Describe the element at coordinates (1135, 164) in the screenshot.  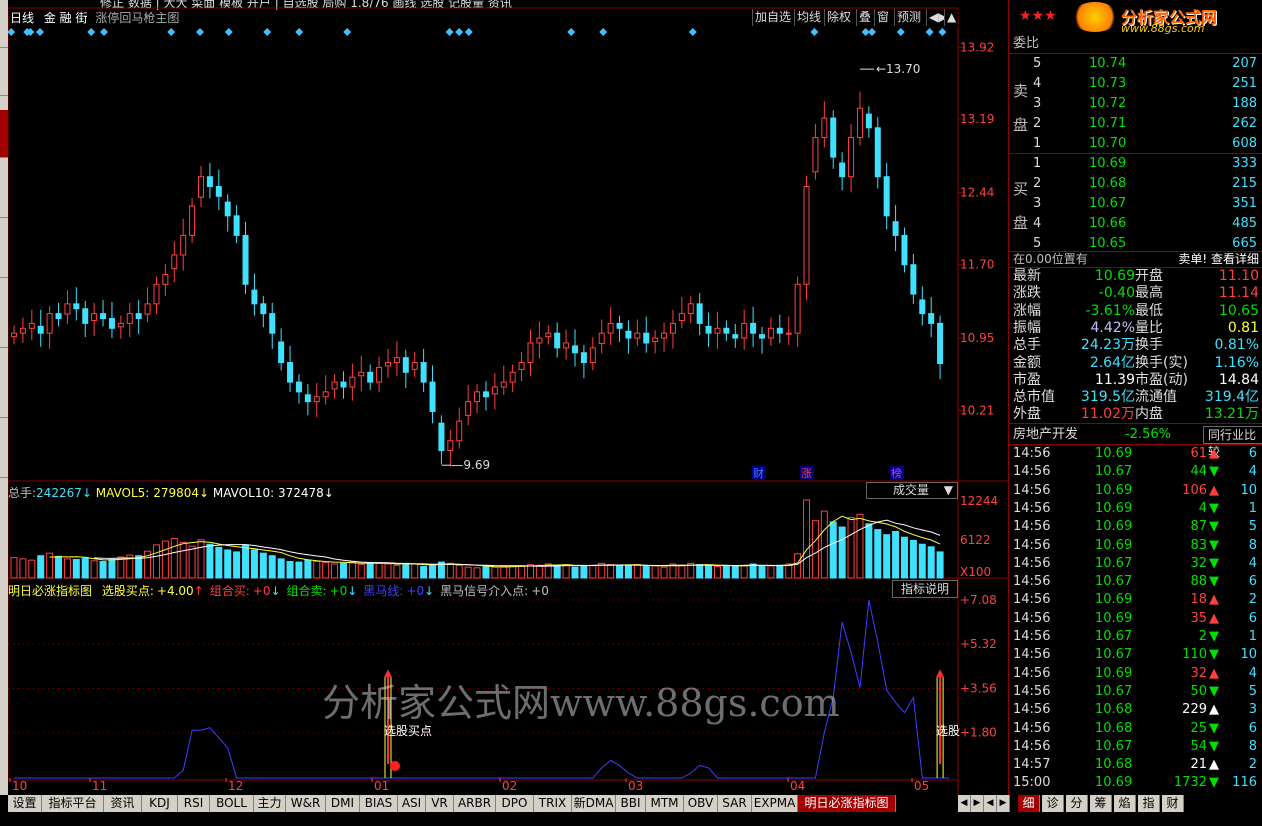
I see `order-book-row: 1 10.69 333` at that location.